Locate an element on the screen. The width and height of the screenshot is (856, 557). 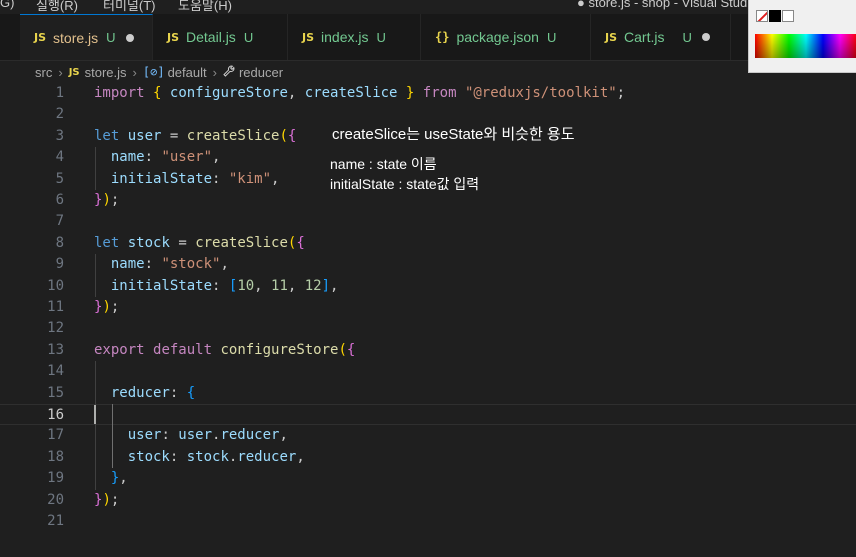
code-line: 14 is located at coordinates (428, 371).